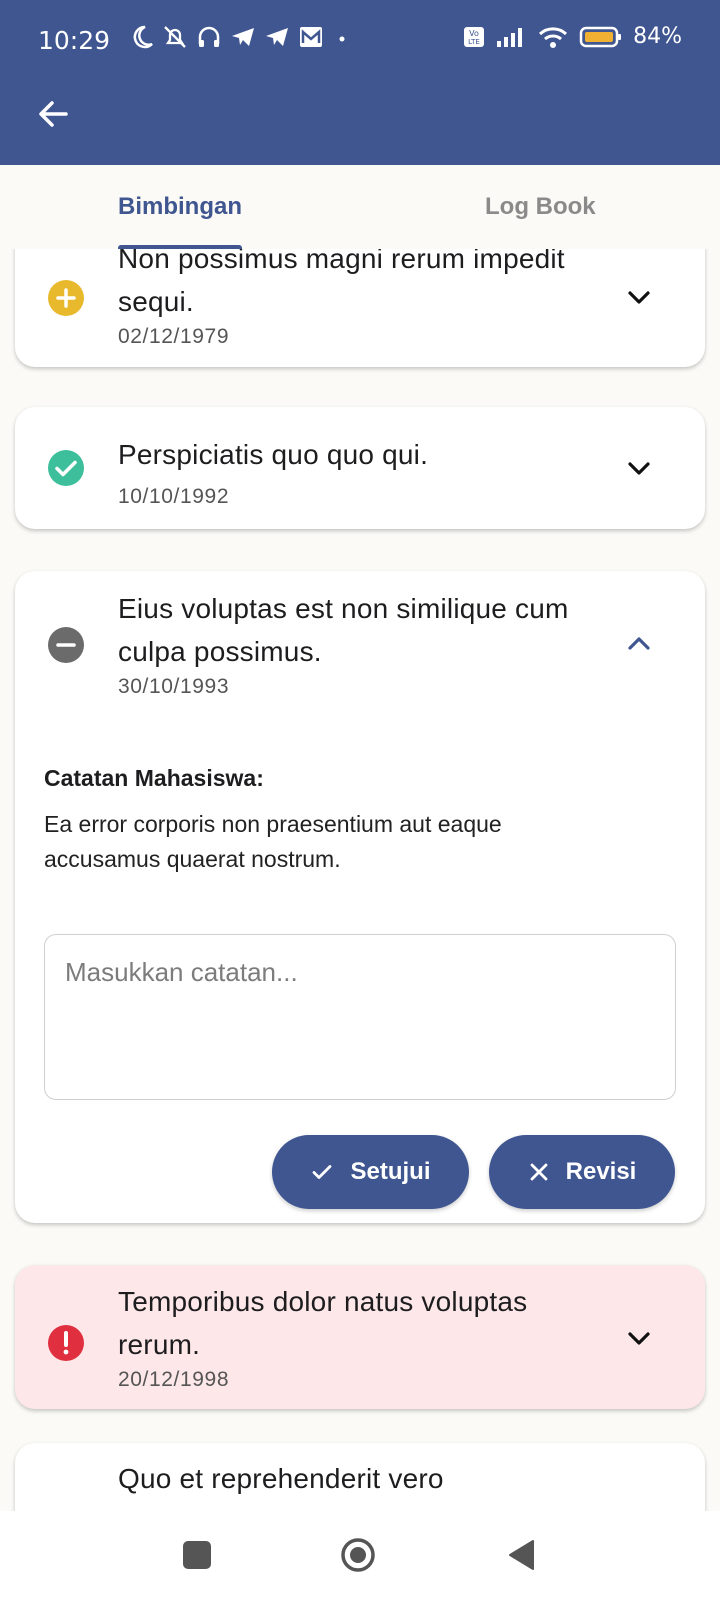 The width and height of the screenshot is (720, 1600). Describe the element at coordinates (553, 37) in the screenshot. I see `wifi-icon` at that location.